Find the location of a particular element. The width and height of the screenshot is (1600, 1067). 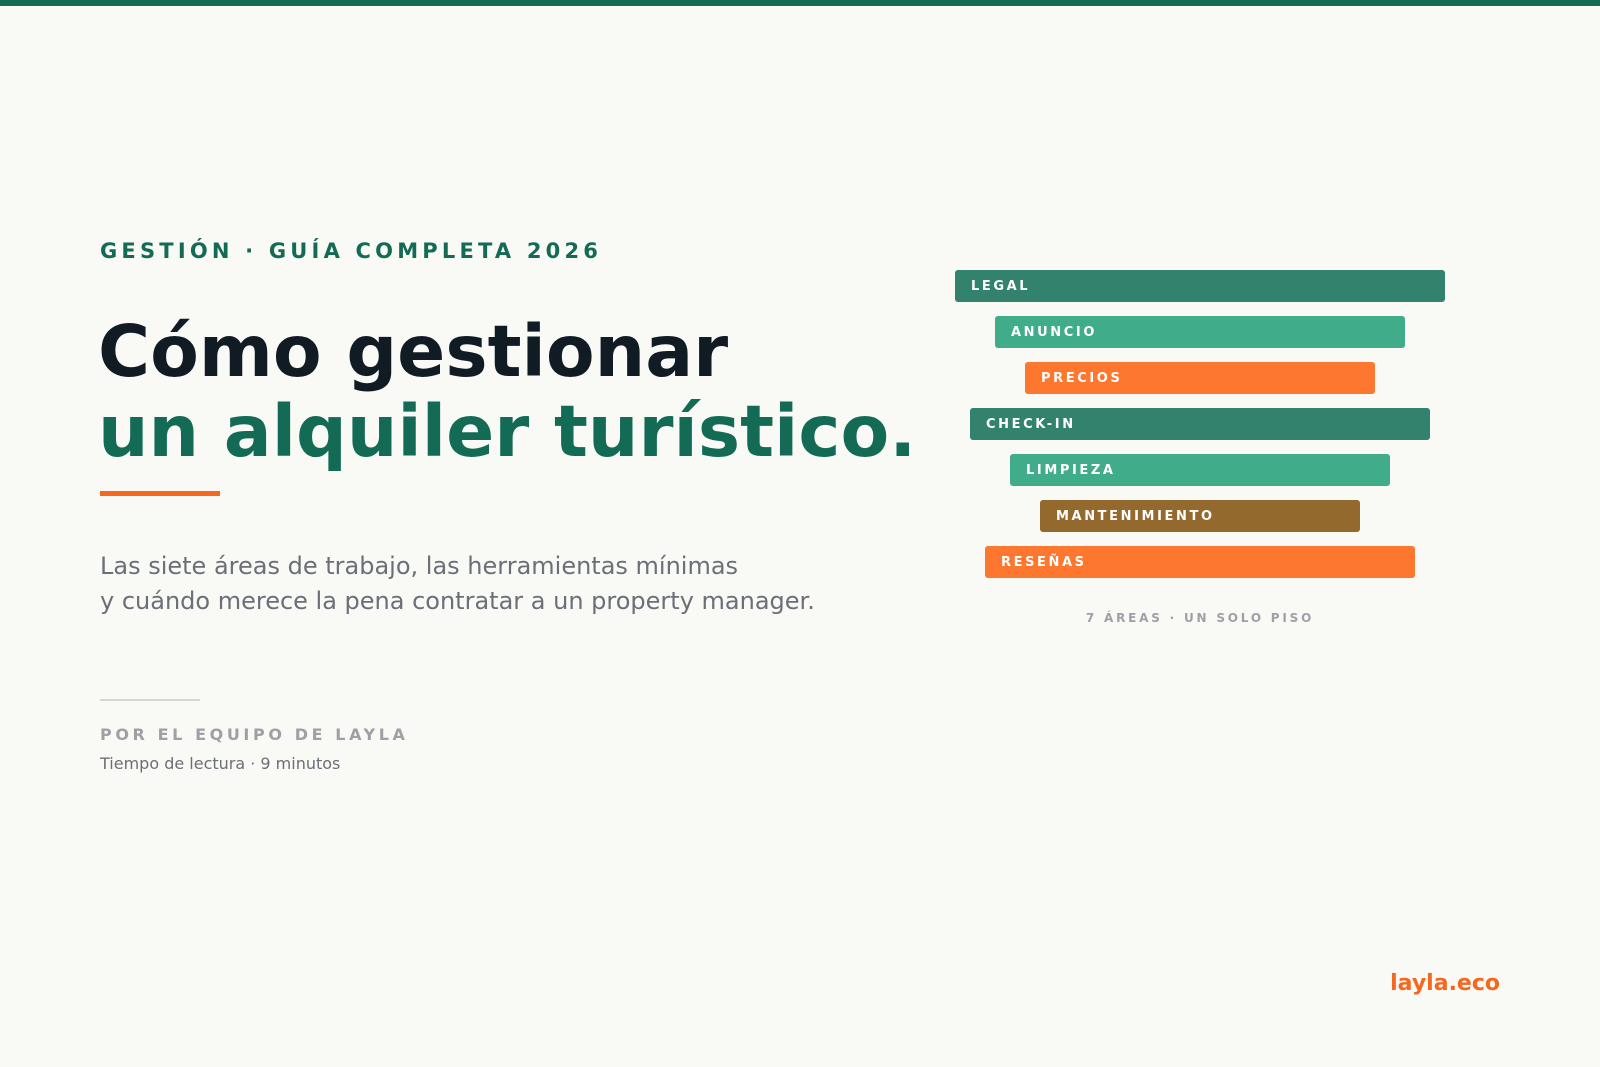

area-bar-mantenimiento: MANTENIMIENTO is located at coordinates (1200, 516).